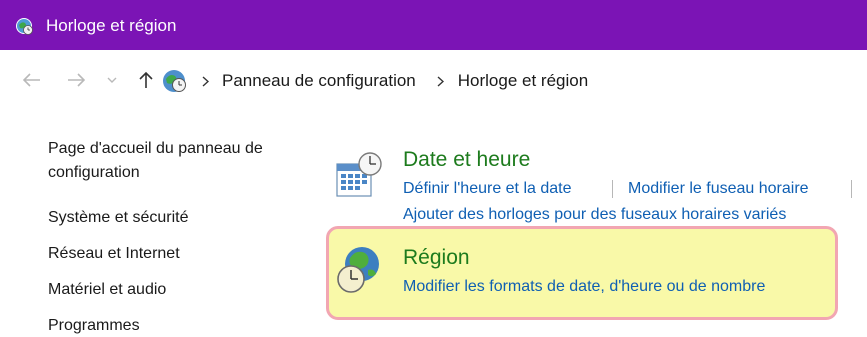 This screenshot has width=867, height=337. I want to click on calendar-clock-icon, so click(359, 175).